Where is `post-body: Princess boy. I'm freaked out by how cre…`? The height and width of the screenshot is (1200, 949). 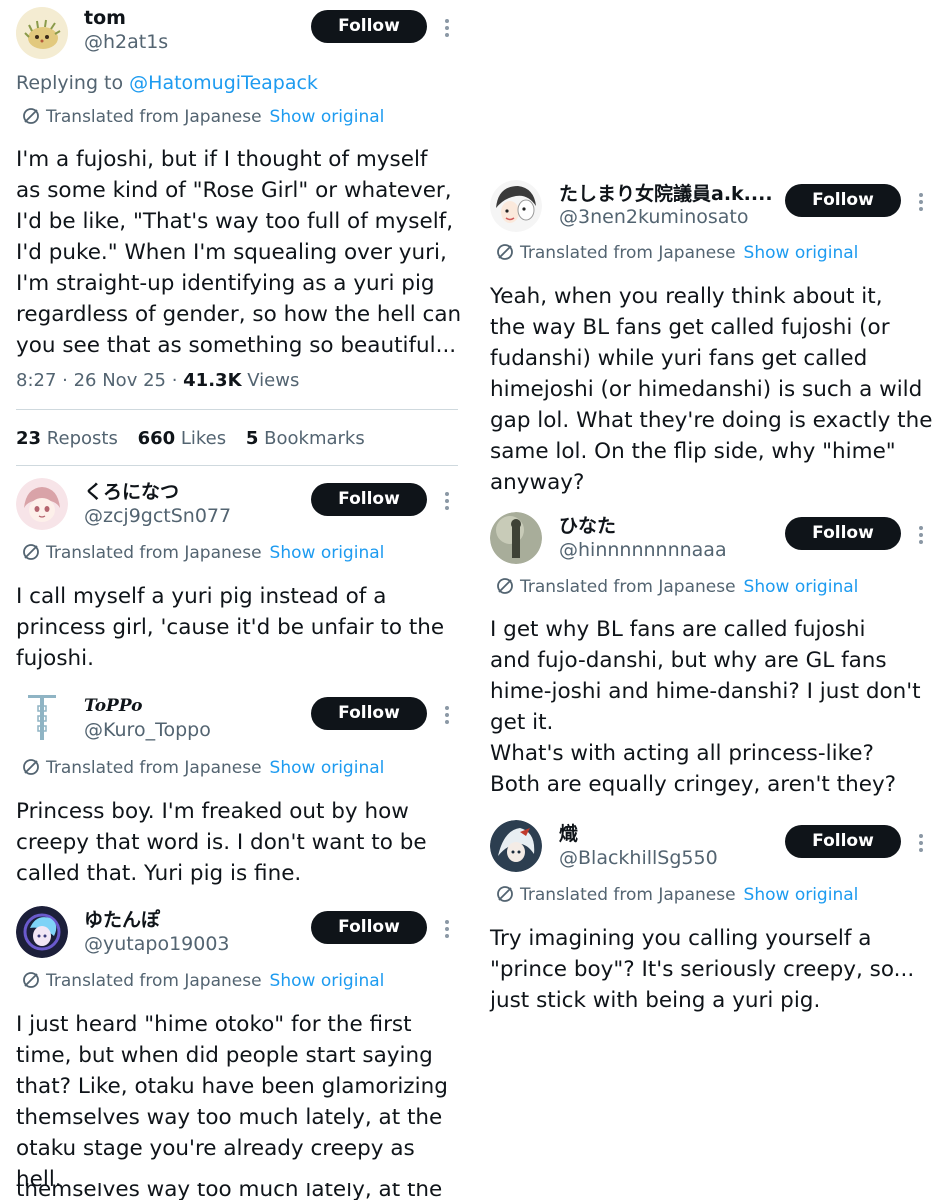 post-body: Princess boy. I'm freaked out by how cre… is located at coordinates (221, 842).